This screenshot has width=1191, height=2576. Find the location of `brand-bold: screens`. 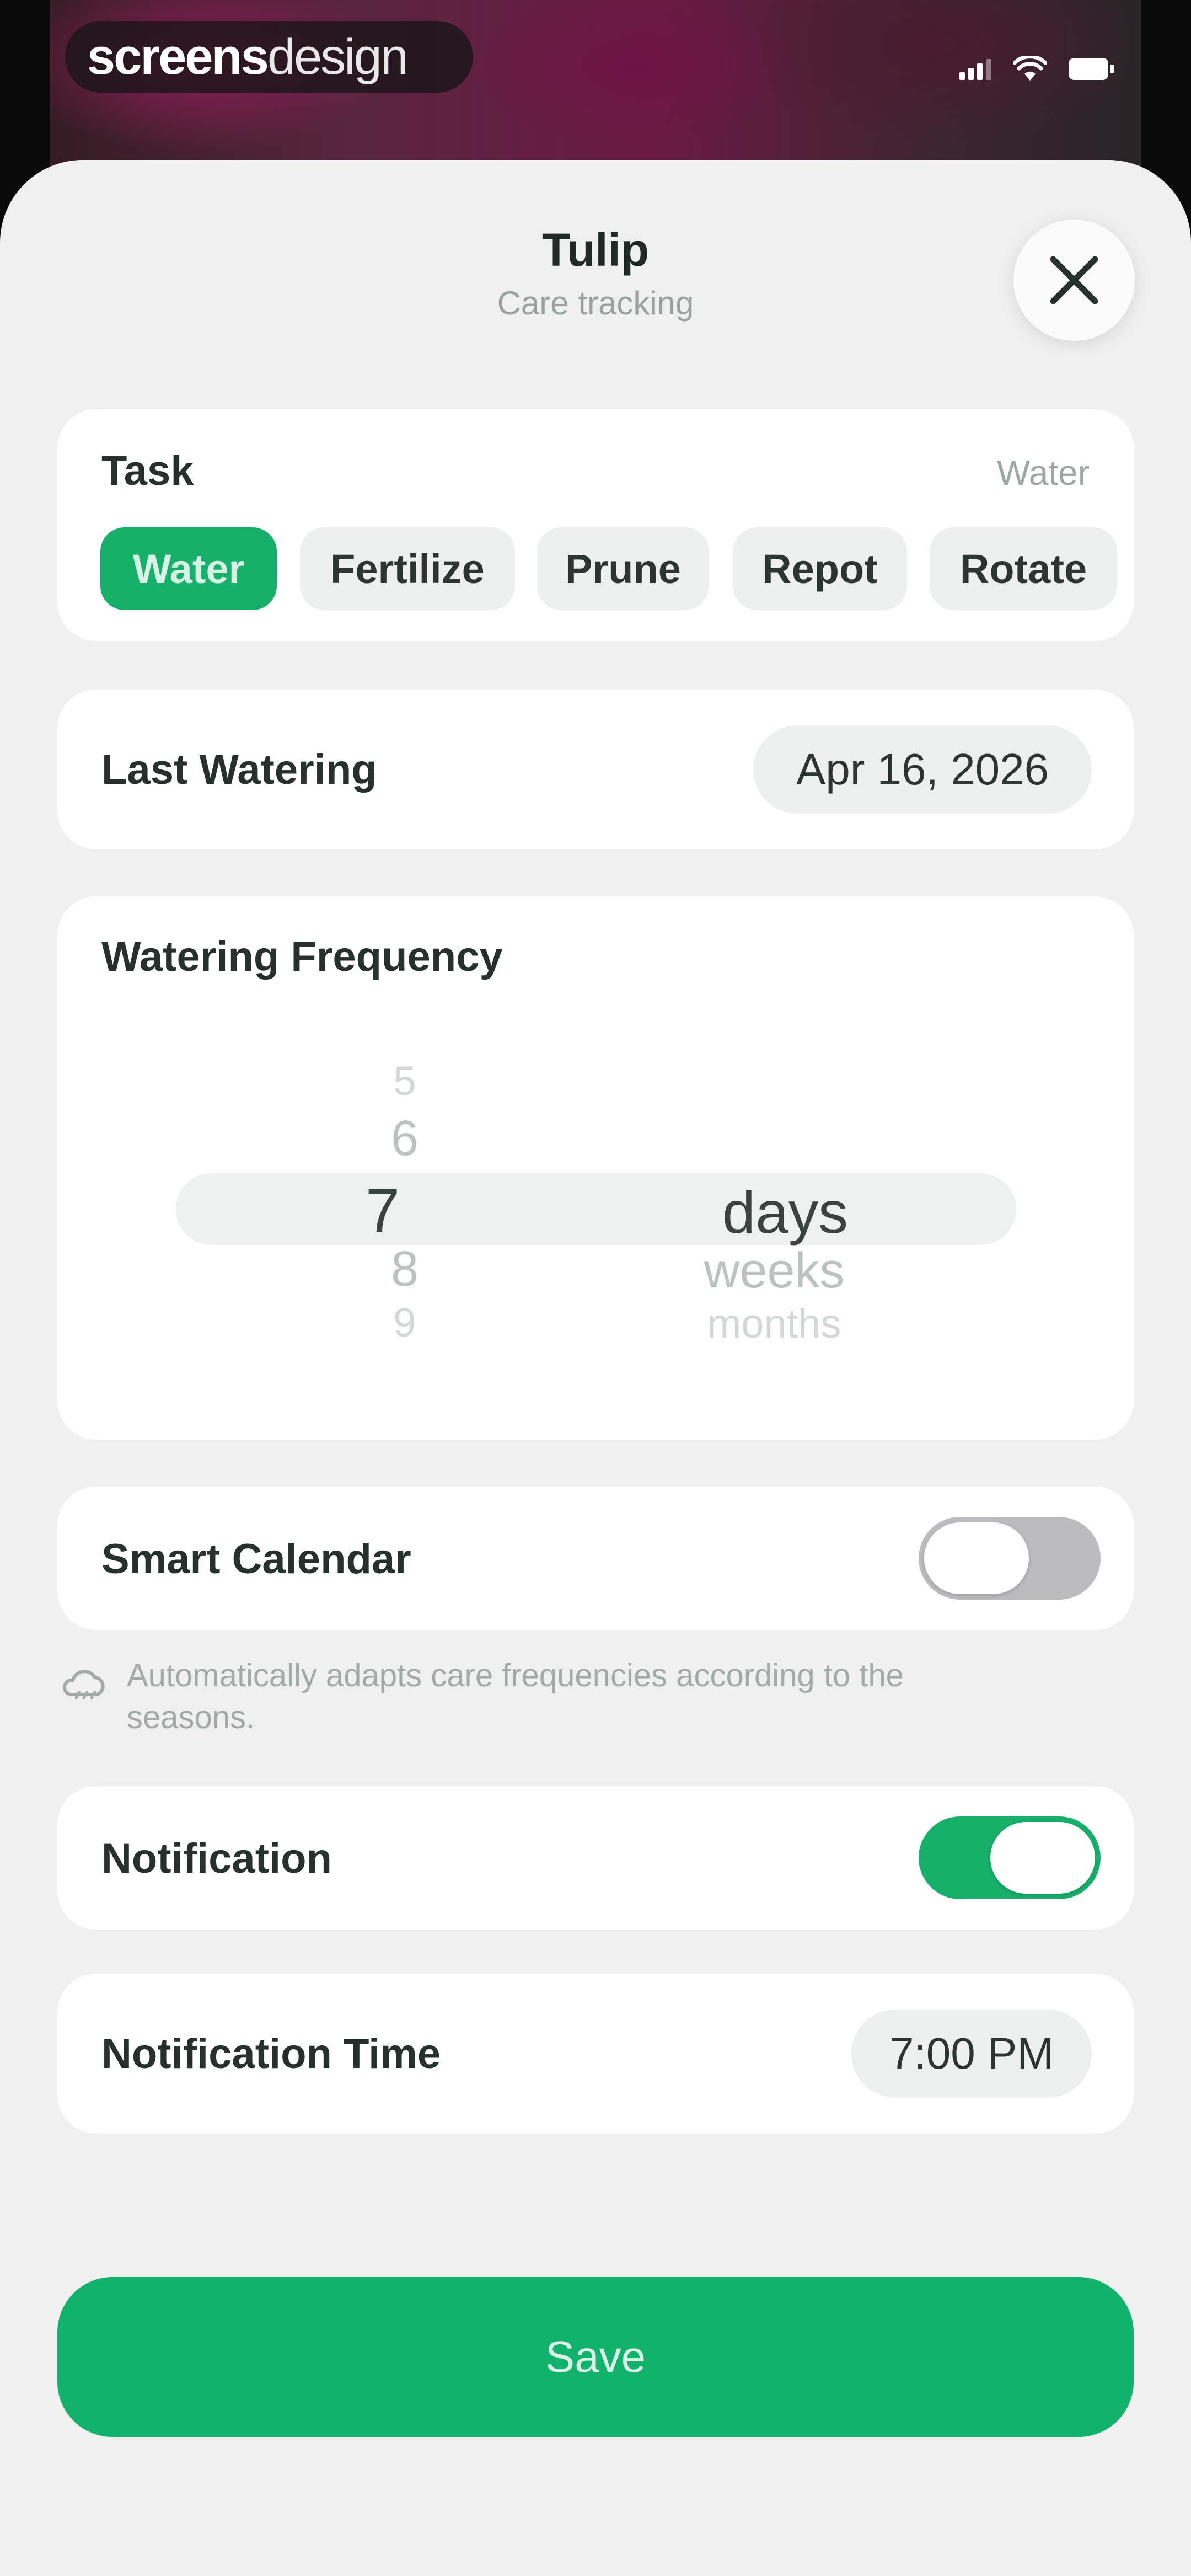

brand-bold: screens is located at coordinates (178, 56).